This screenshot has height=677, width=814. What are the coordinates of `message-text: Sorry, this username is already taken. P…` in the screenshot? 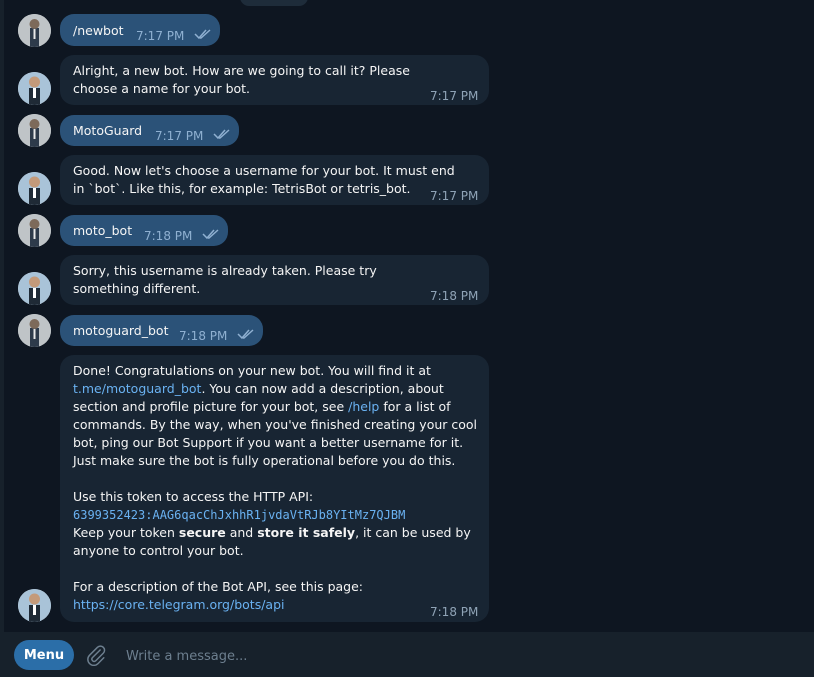 It's located at (225, 279).